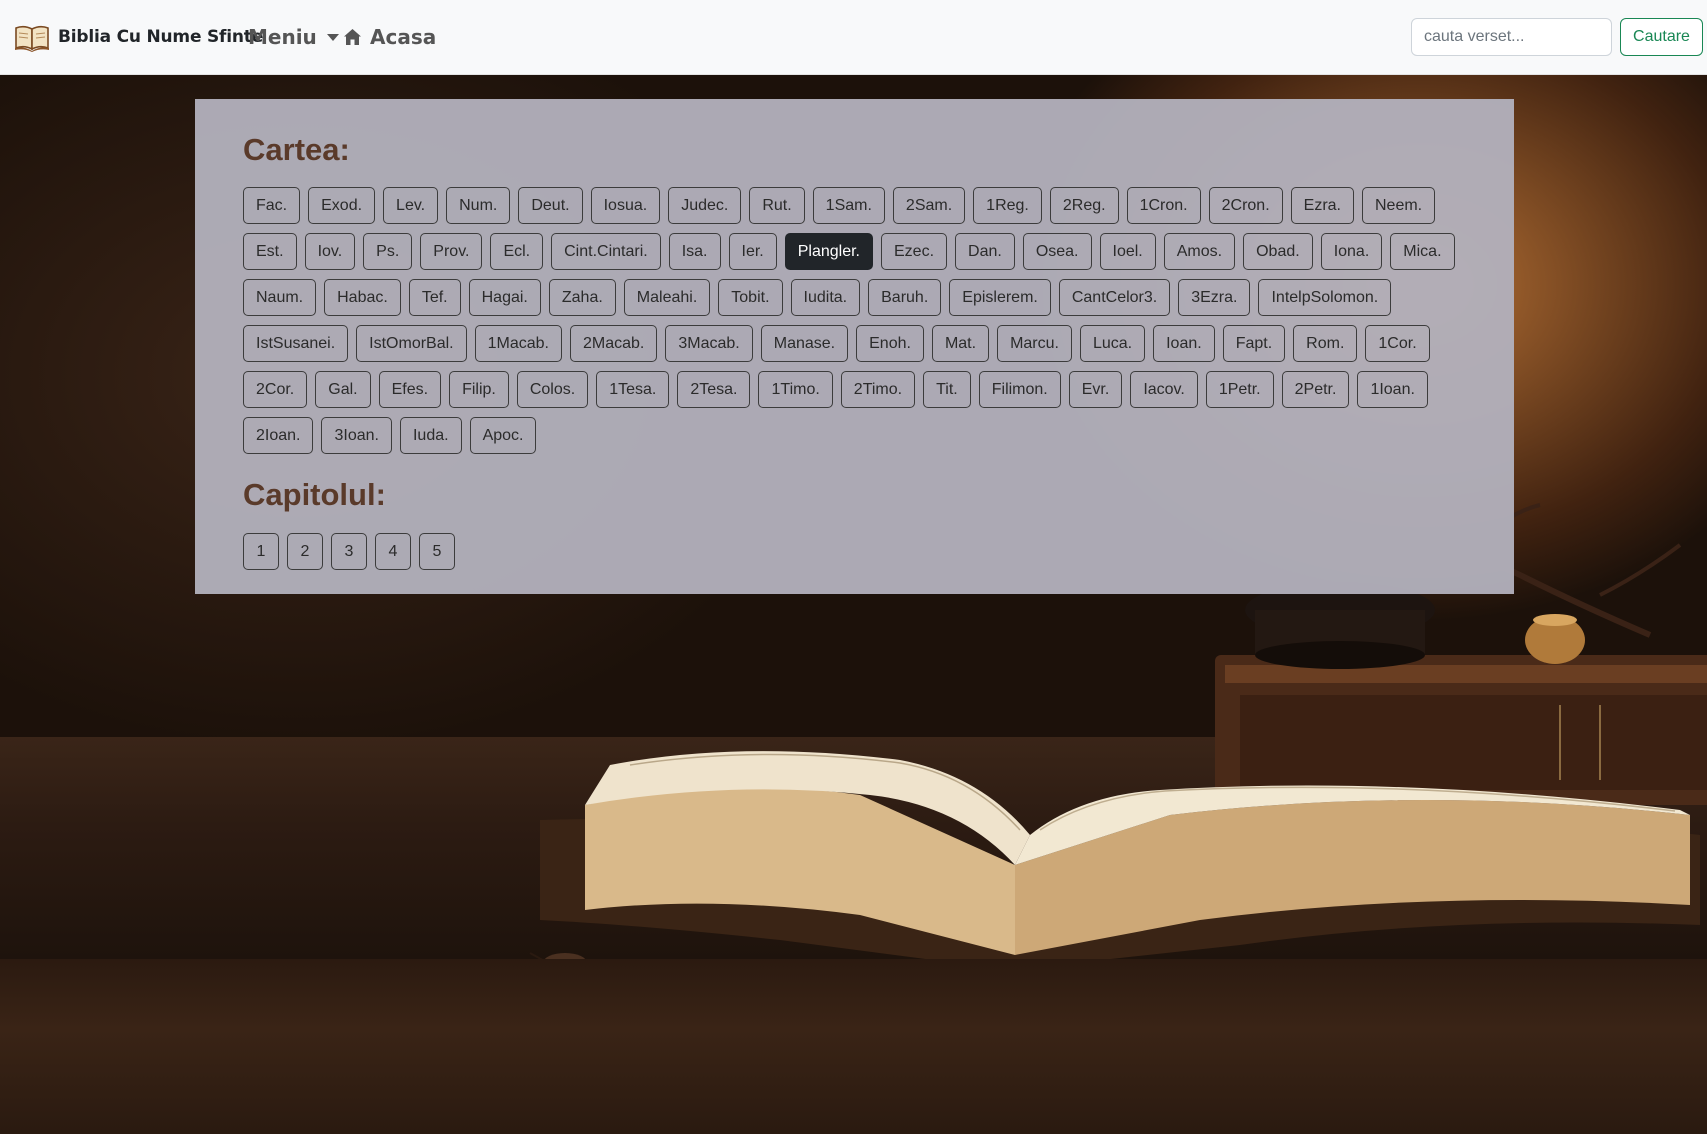 The width and height of the screenshot is (1707, 1134). What do you see at coordinates (478, 205) in the screenshot?
I see `book-button: Num.` at bounding box center [478, 205].